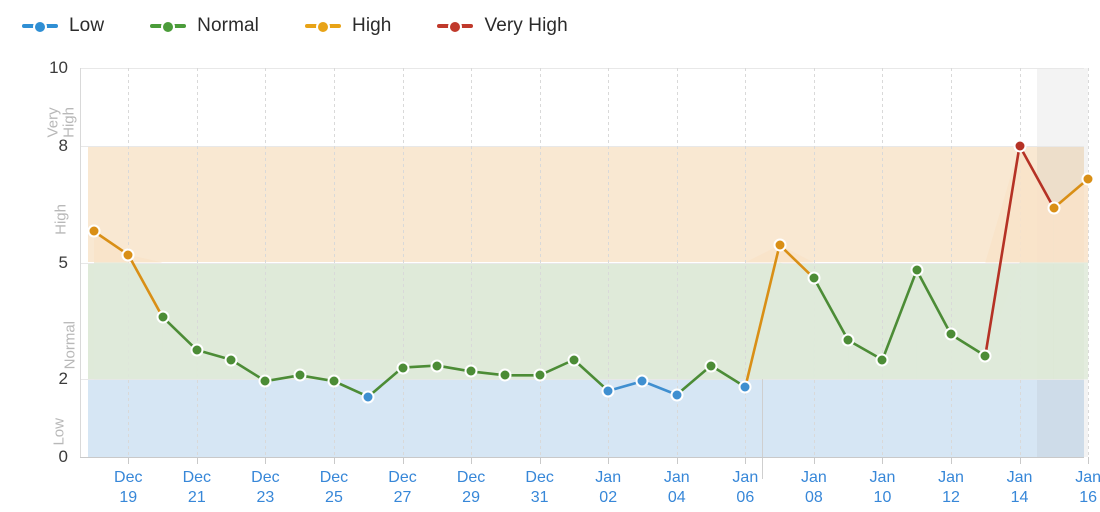 This screenshot has height=512, width=1100. Describe the element at coordinates (228, 25) in the screenshot. I see `legend-item-label: Normal` at that location.